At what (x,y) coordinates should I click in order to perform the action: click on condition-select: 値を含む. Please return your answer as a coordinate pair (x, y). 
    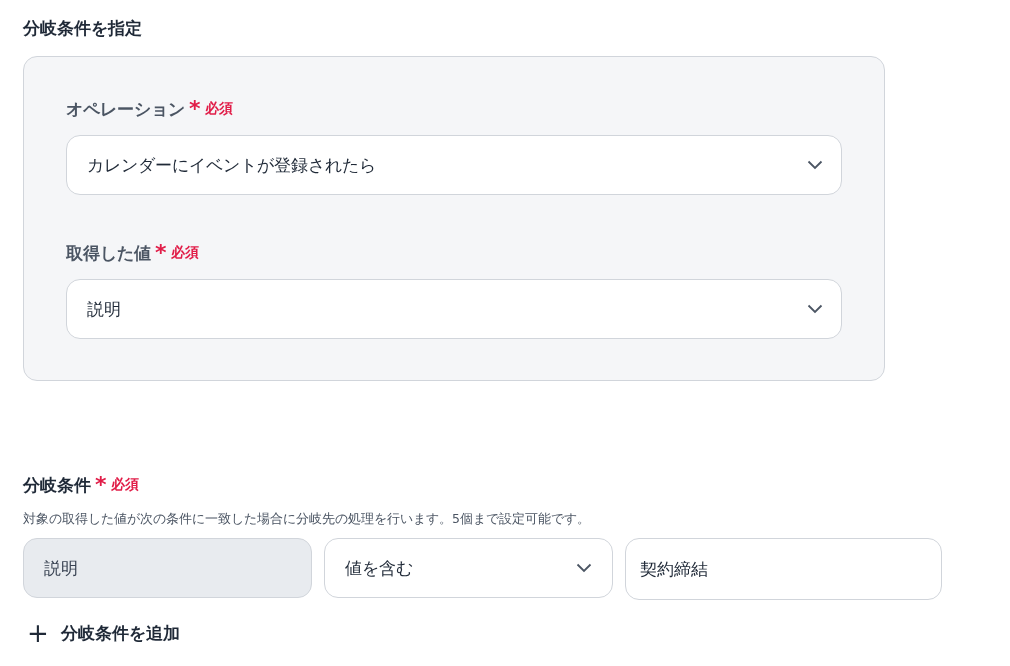
    Looking at the image, I should click on (468, 568).